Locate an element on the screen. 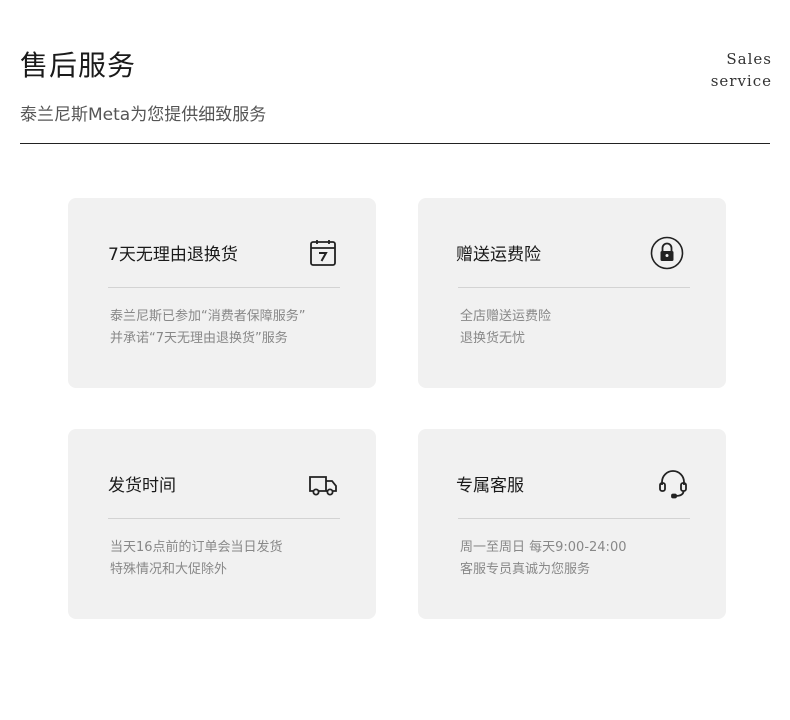 This screenshot has height=720, width=790. english-caption-line1: Sales is located at coordinates (749, 59).